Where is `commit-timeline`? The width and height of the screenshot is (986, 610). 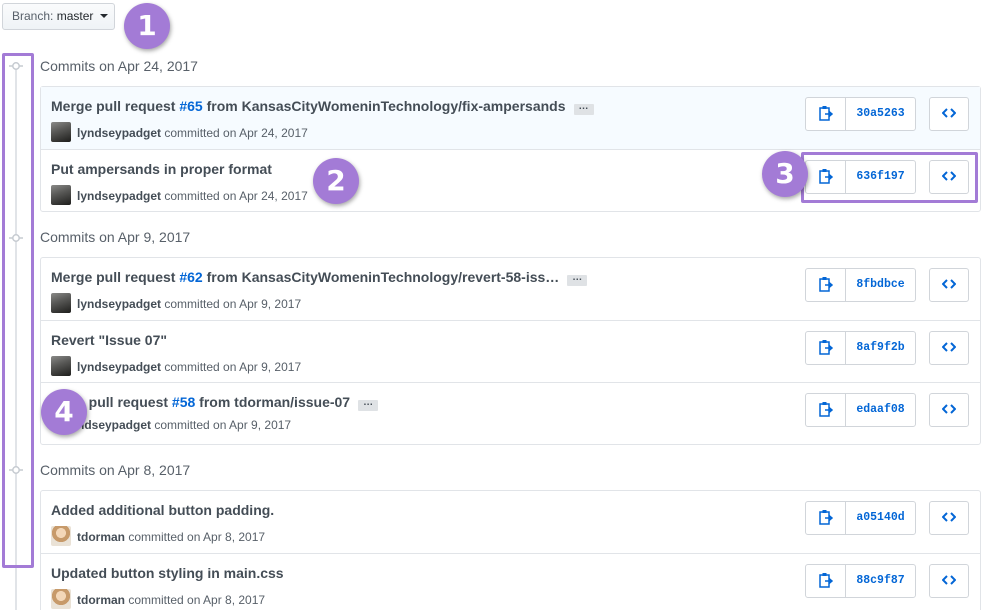 commit-timeline is located at coordinates (16, 336).